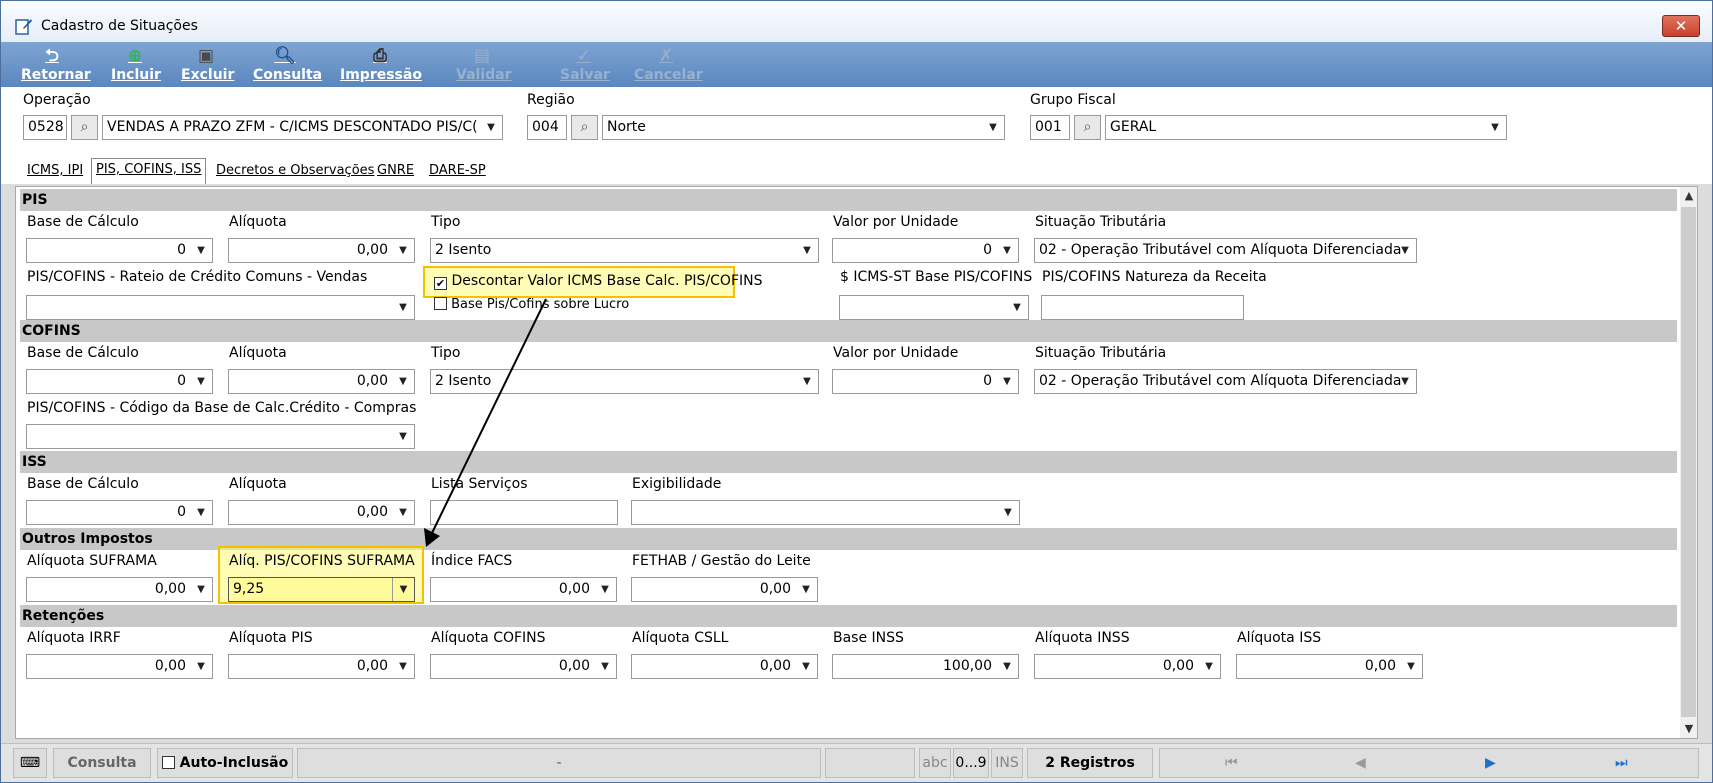  What do you see at coordinates (803, 127) in the screenshot?
I see `regiao-select: Norte ▼` at bounding box center [803, 127].